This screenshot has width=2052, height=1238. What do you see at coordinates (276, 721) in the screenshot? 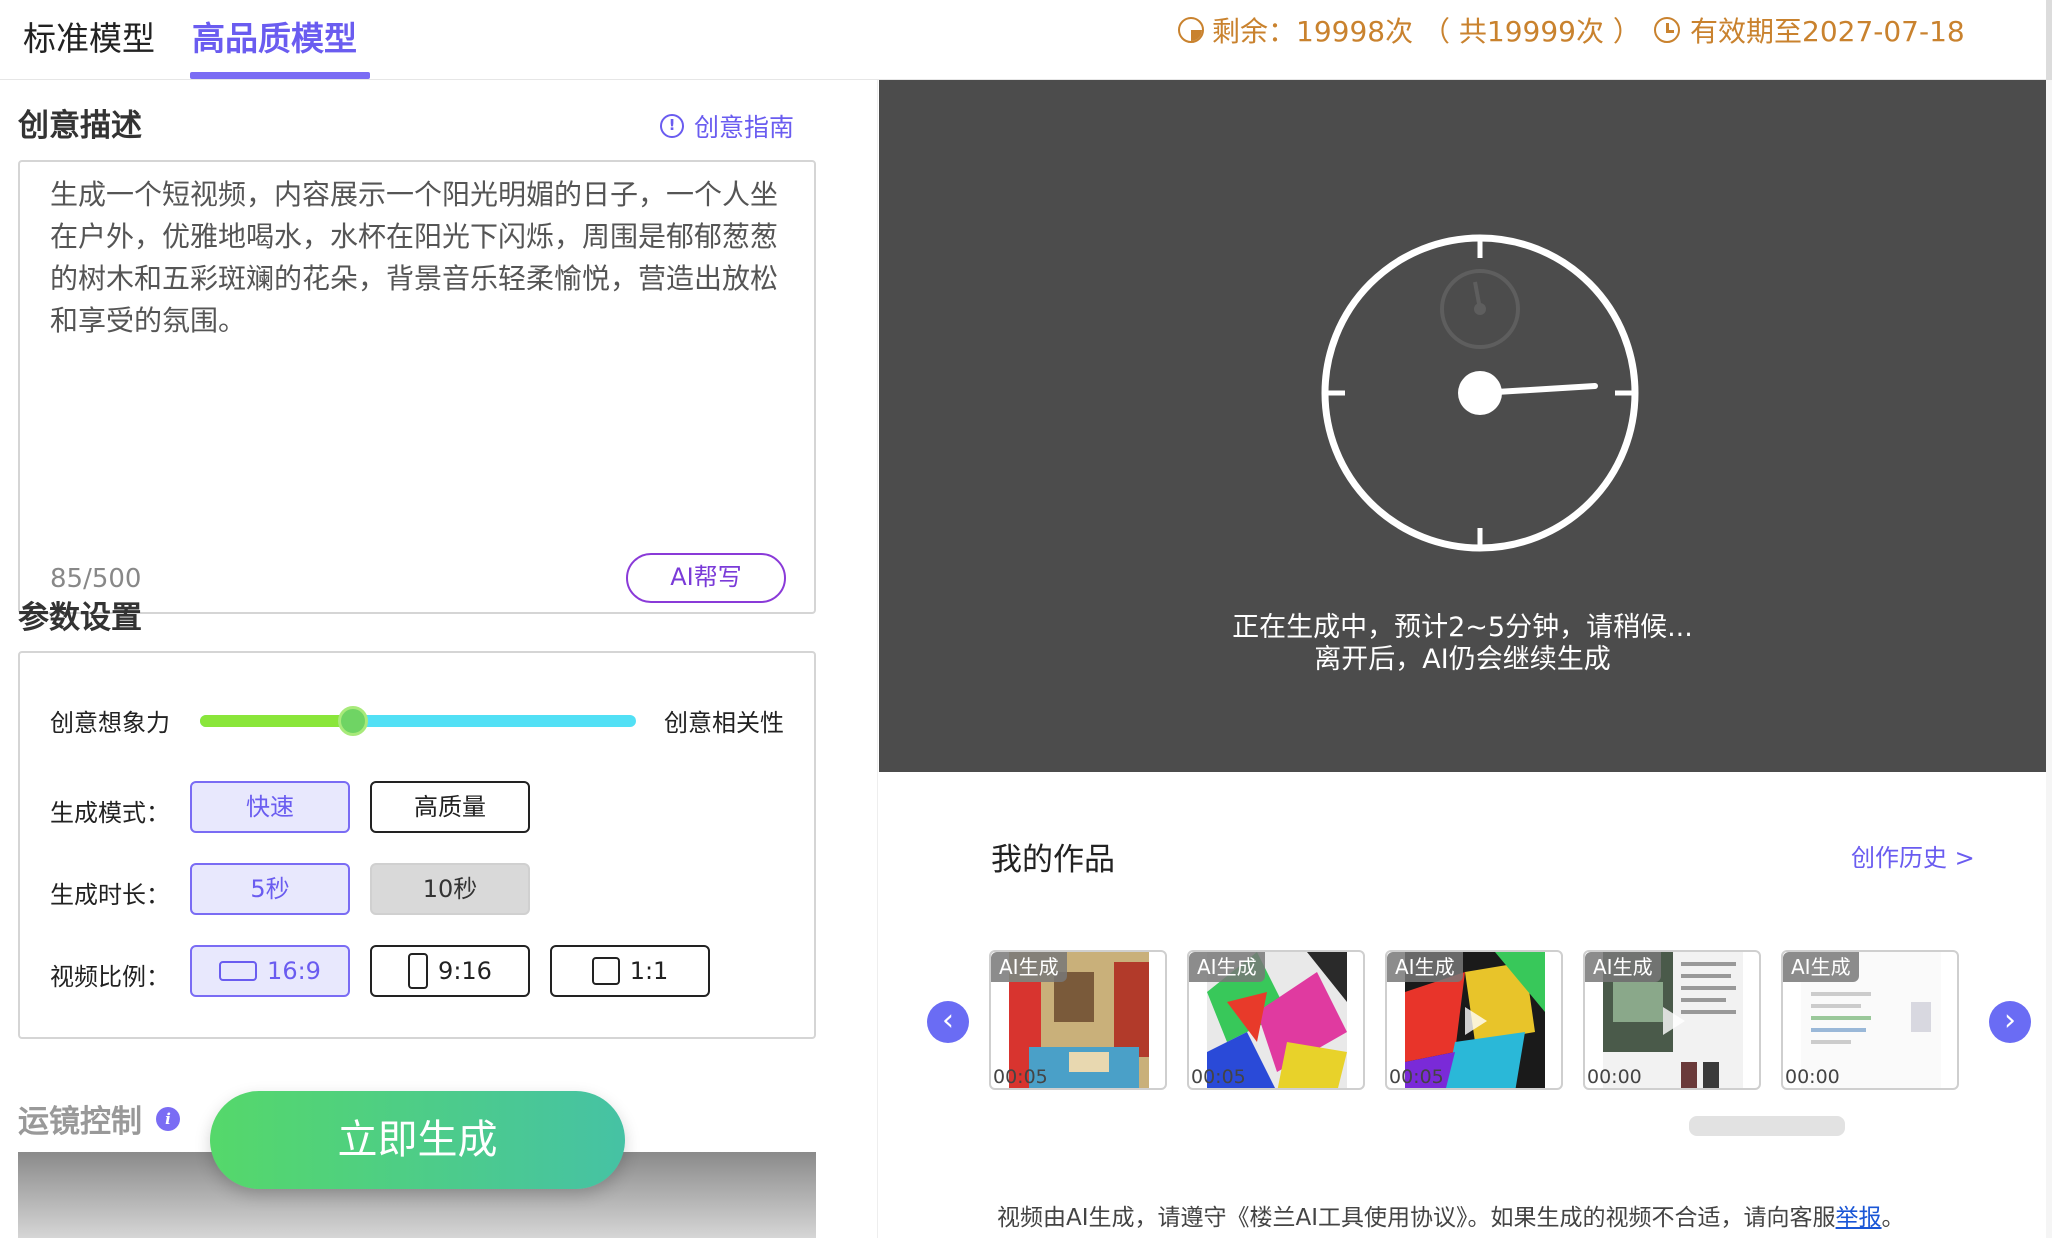
I see `slider-fill` at bounding box center [276, 721].